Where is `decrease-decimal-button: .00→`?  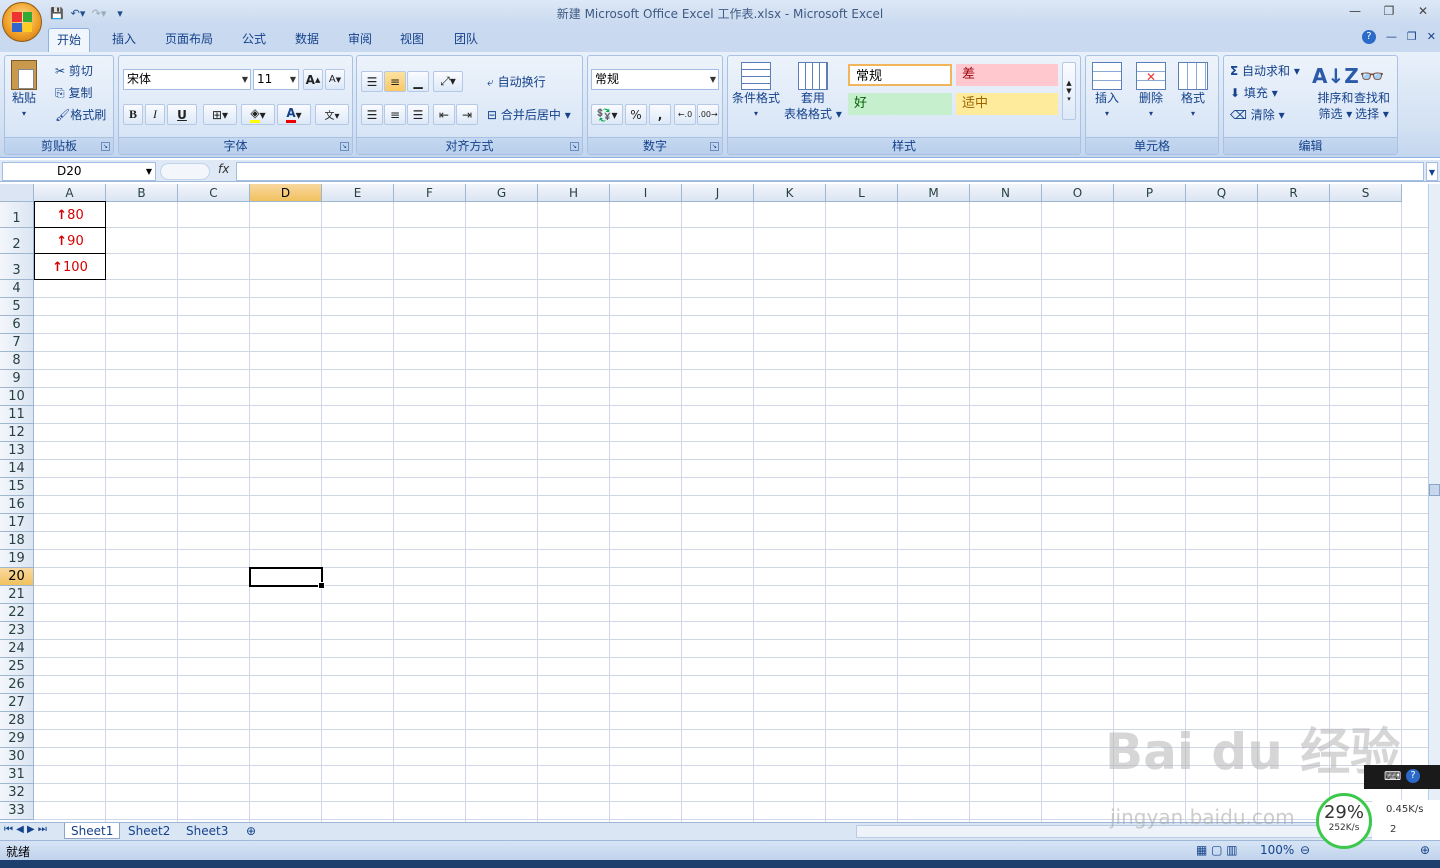
decrease-decimal-button: .00→ is located at coordinates (708, 114).